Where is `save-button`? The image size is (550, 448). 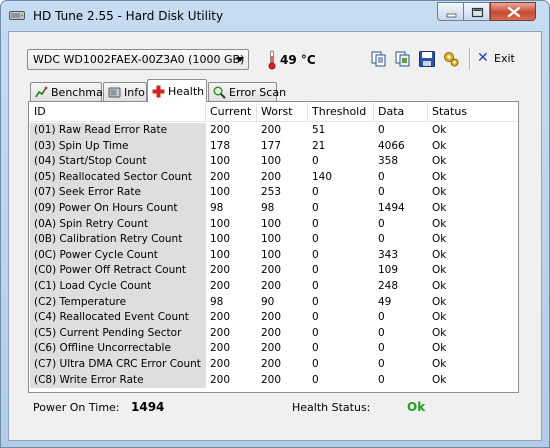
save-button is located at coordinates (427, 59).